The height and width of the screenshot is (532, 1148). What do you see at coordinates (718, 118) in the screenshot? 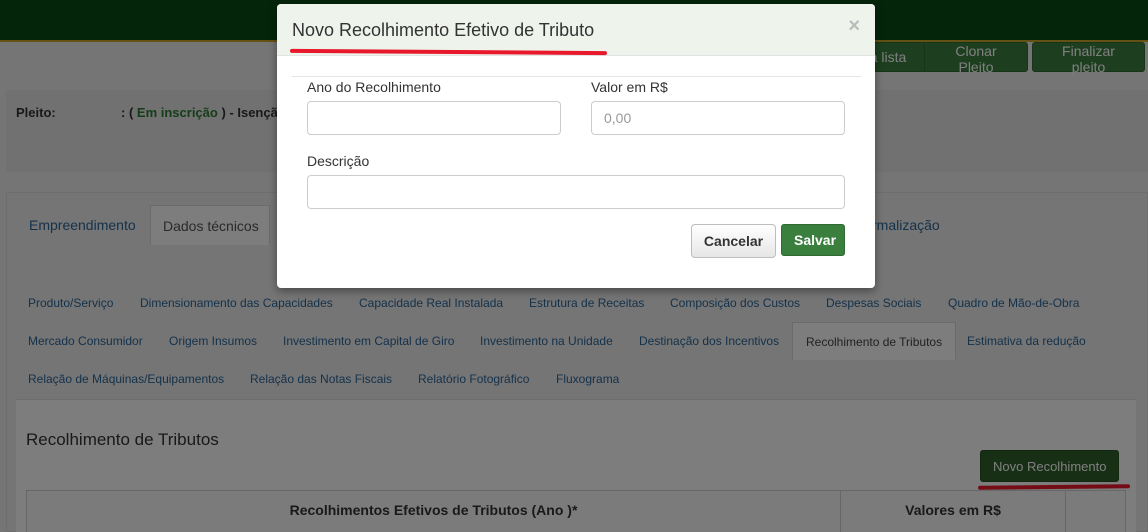
I see `valor-input` at bounding box center [718, 118].